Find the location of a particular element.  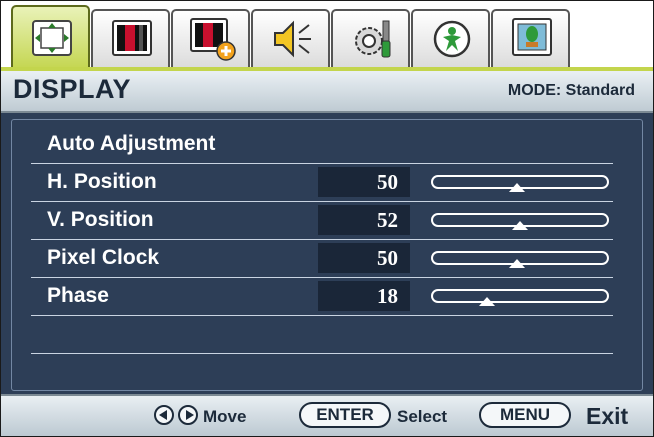

arrow-right-icon is located at coordinates (190, 415).